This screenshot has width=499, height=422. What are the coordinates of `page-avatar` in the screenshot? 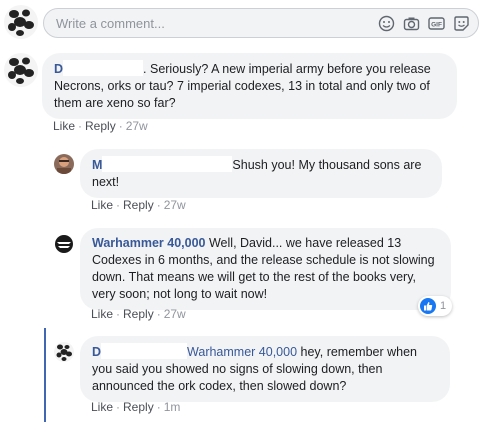 It's located at (64, 244).